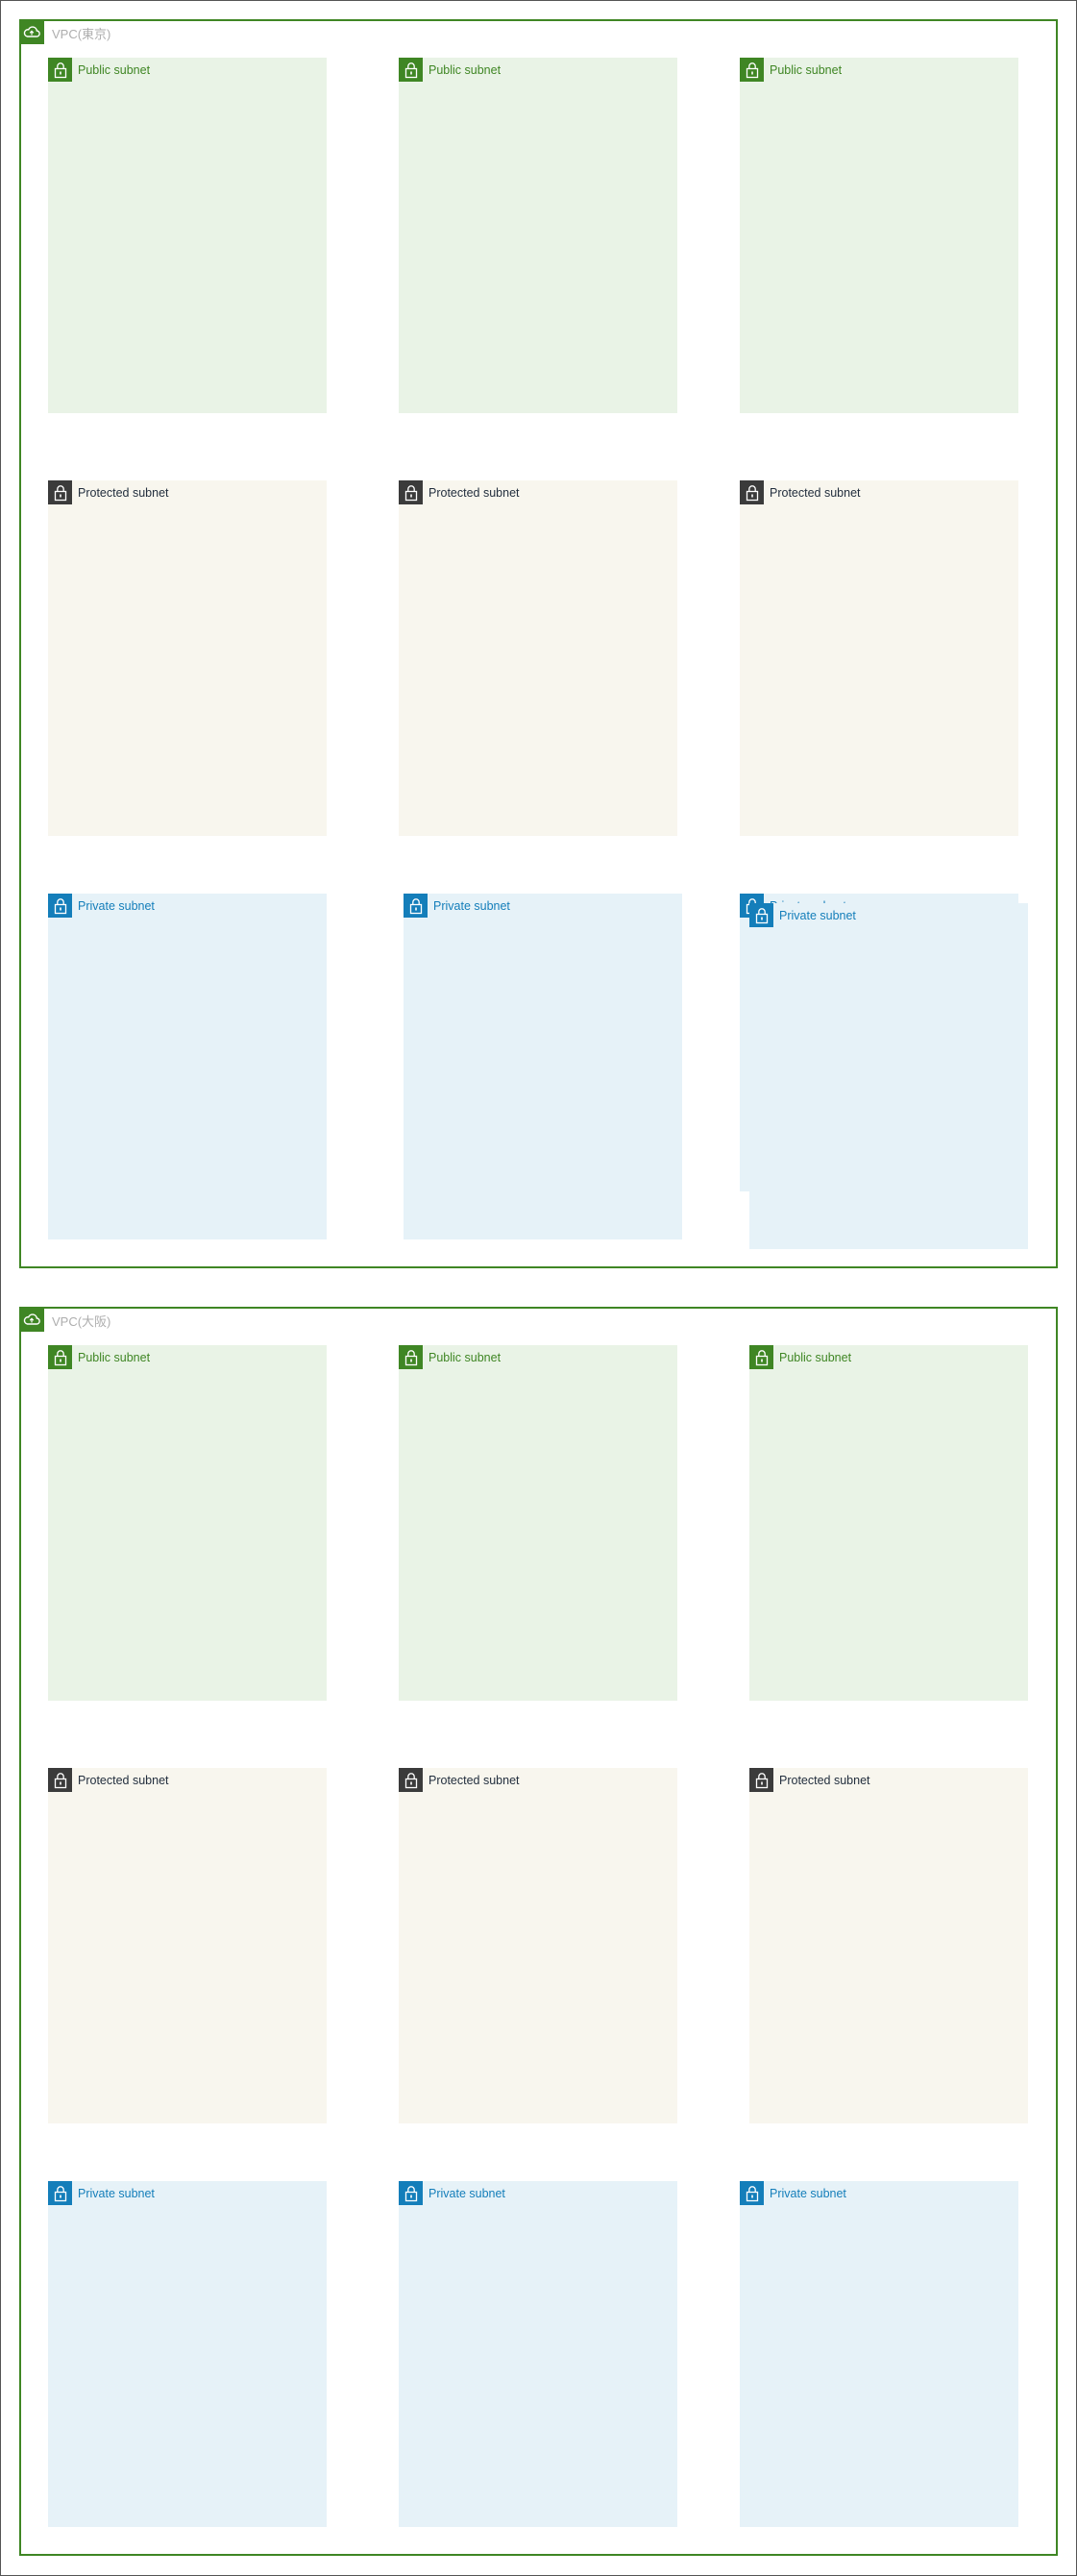  I want to click on vpc-label: VPC(東京), so click(81, 34).